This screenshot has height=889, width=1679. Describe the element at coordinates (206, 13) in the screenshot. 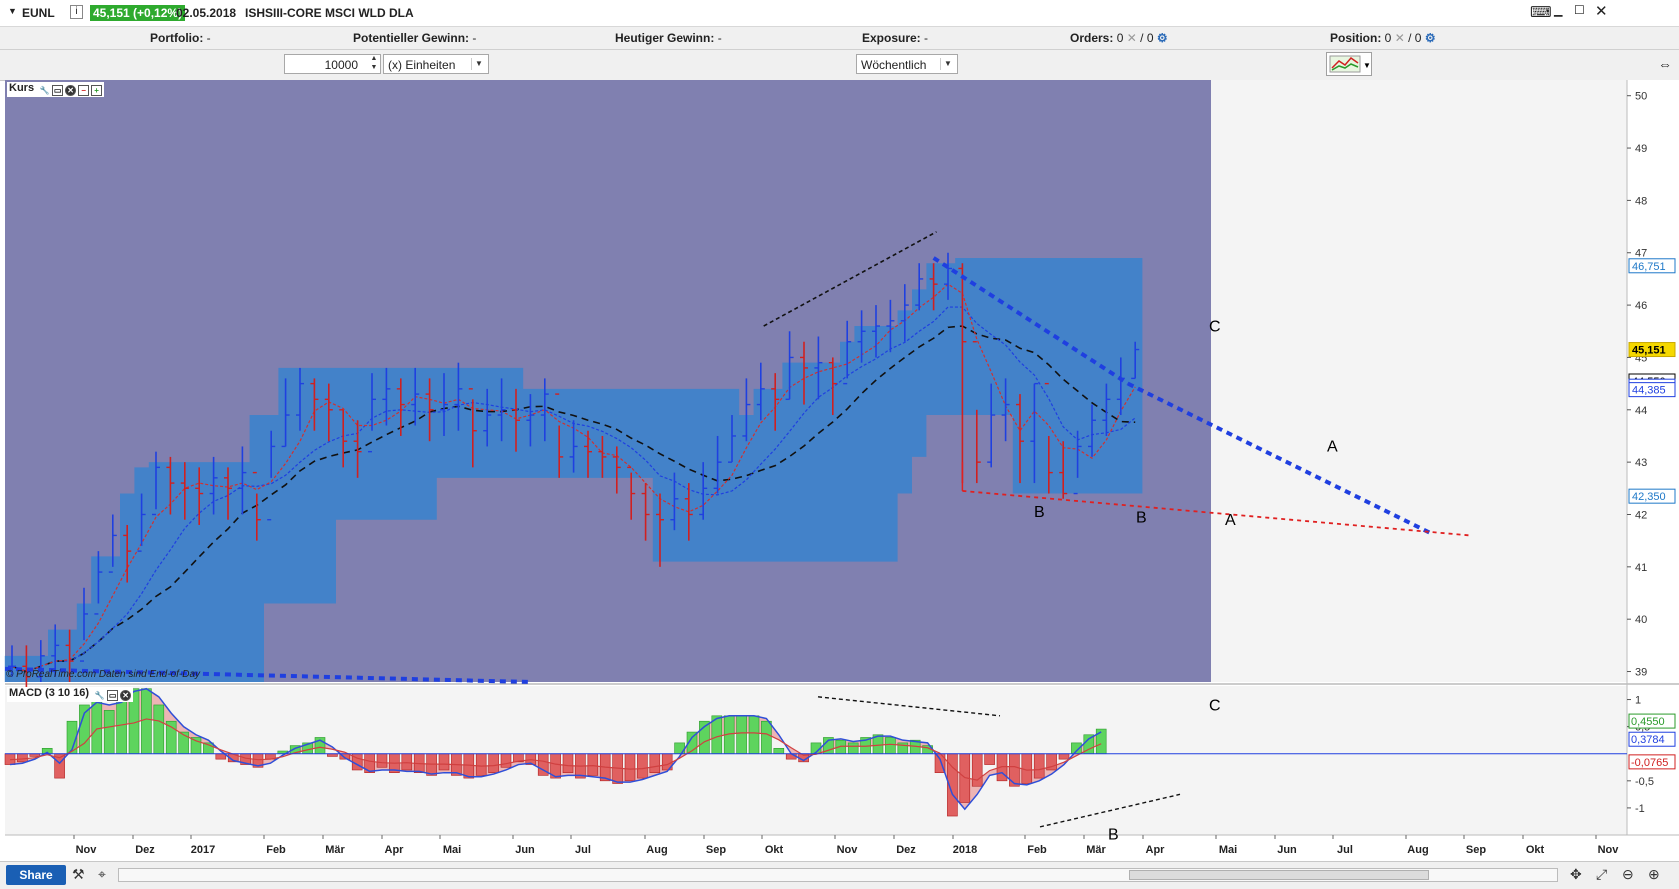

I see `date-label: 02.05.2018` at that location.